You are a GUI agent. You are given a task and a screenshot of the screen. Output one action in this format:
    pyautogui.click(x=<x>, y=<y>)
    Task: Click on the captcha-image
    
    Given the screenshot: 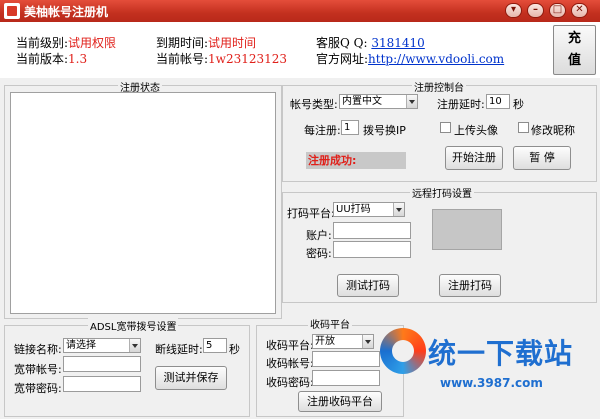 What is the action you would take?
    pyautogui.click(x=467, y=229)
    